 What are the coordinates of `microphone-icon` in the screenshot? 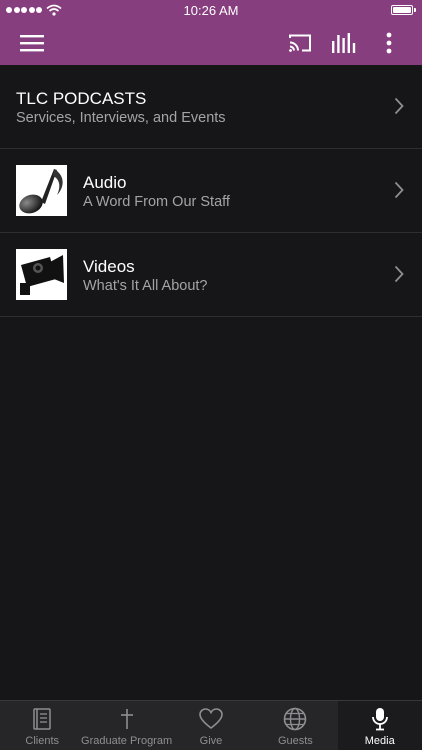 It's located at (379, 719).